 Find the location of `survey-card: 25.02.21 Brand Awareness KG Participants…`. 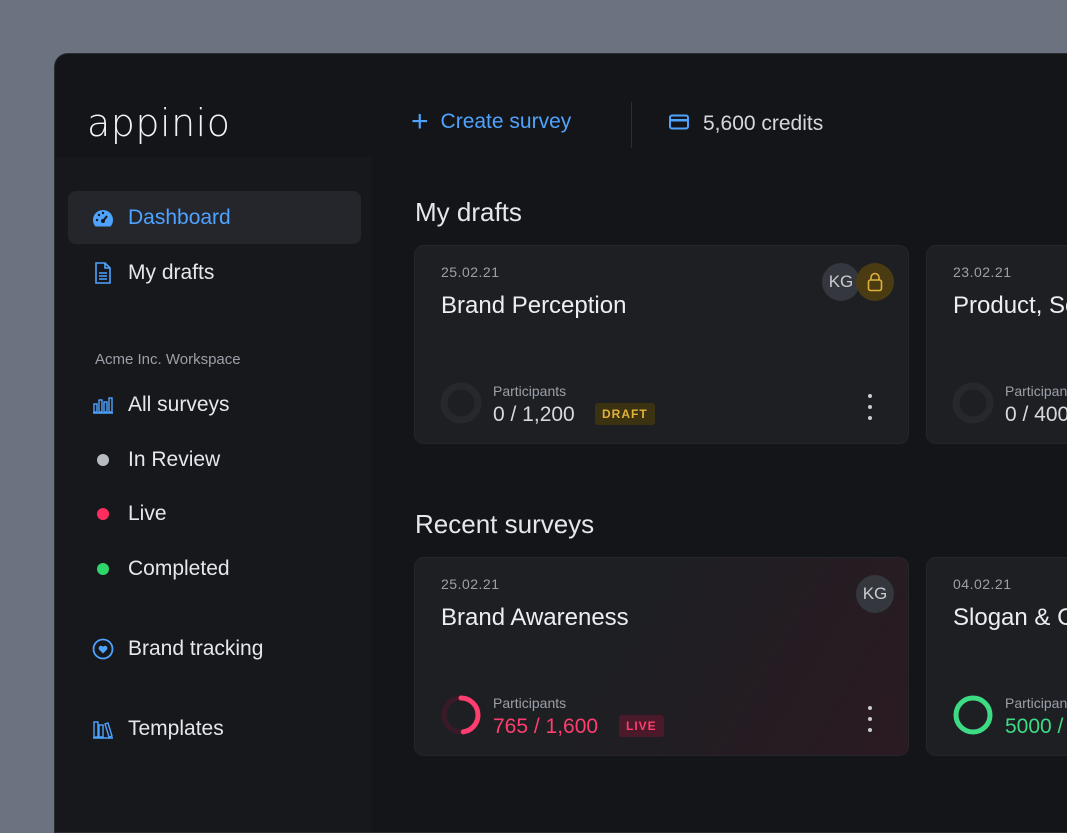

survey-card: 25.02.21 Brand Awareness KG Participants… is located at coordinates (661, 656).